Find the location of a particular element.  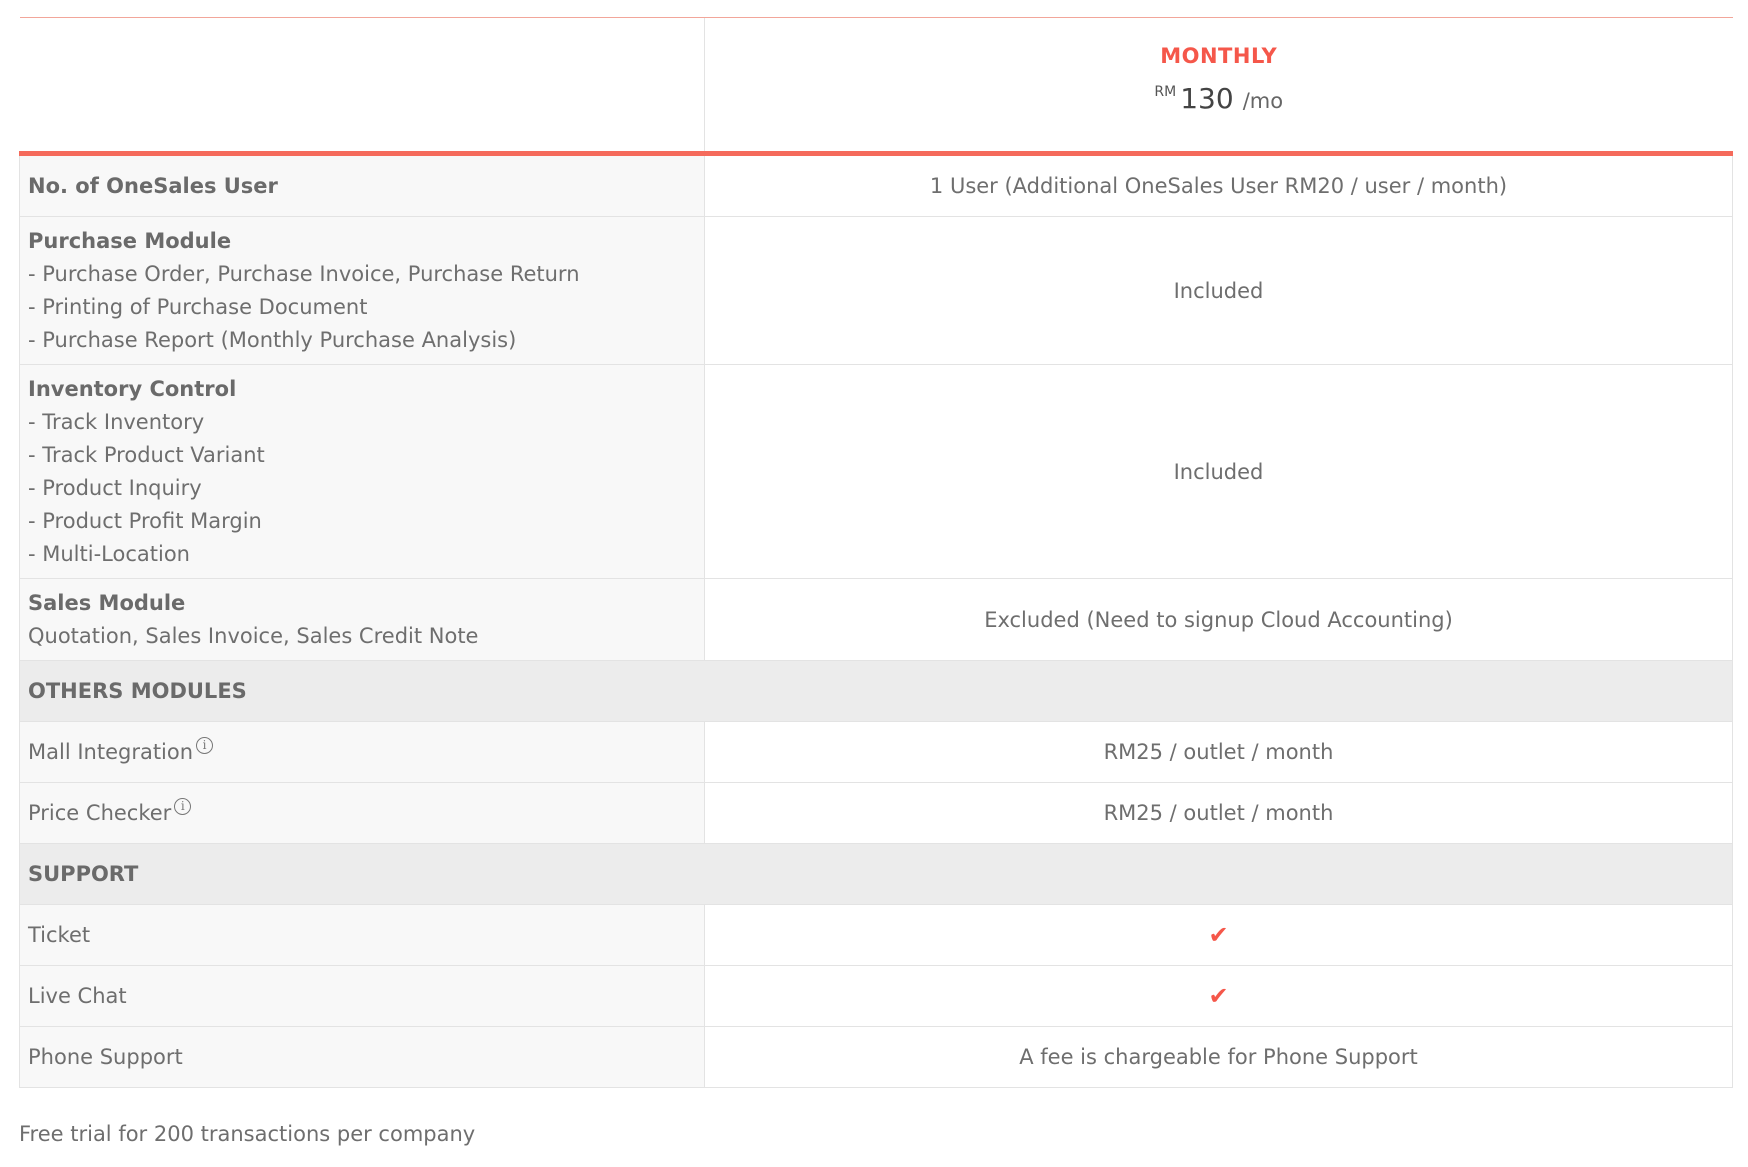

row-label: Live Chat is located at coordinates (362, 996).